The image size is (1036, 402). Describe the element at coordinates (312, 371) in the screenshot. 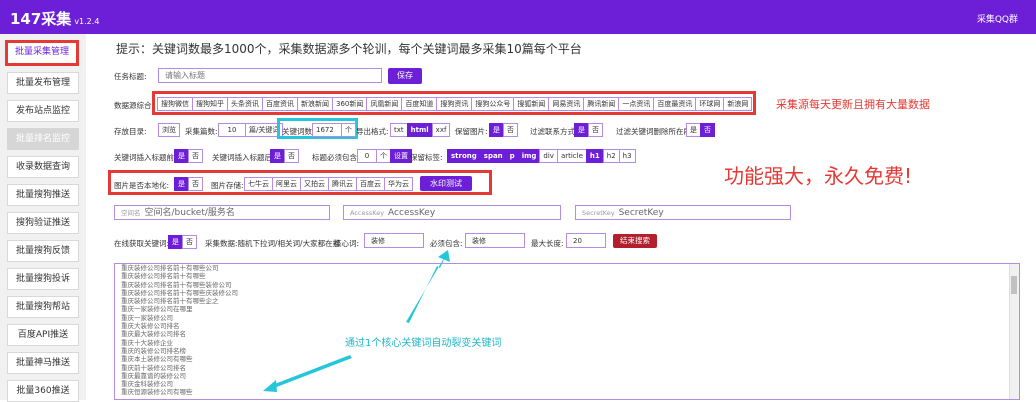

I see `arrow-down-to-keywords` at that location.